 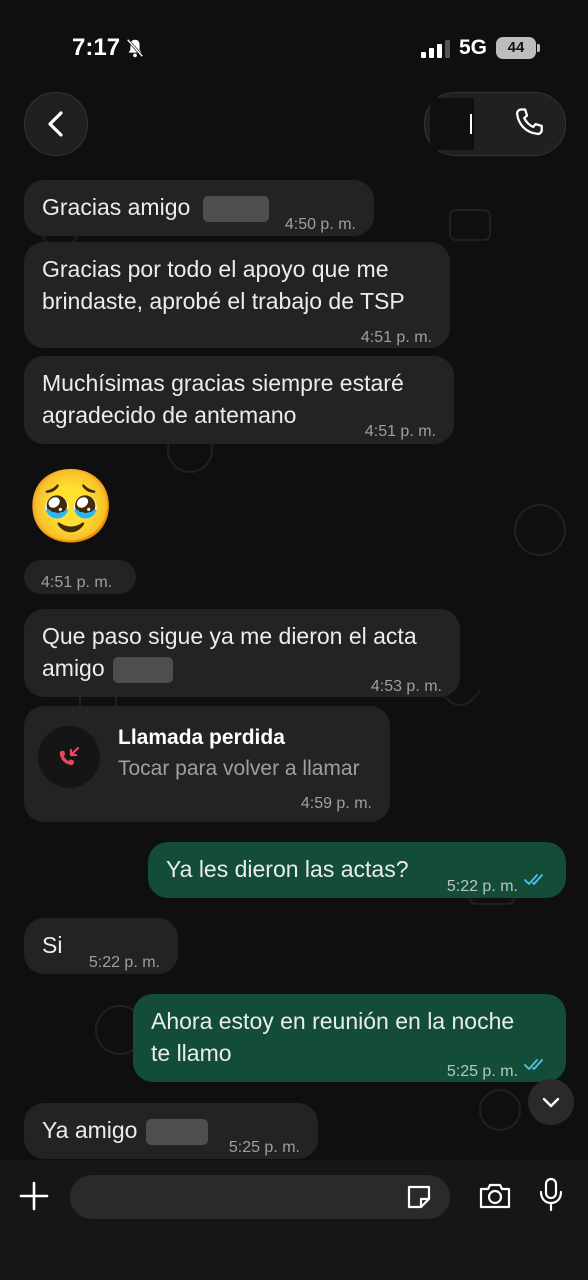 What do you see at coordinates (135, 48) in the screenshot?
I see `bell-slash-icon` at bounding box center [135, 48].